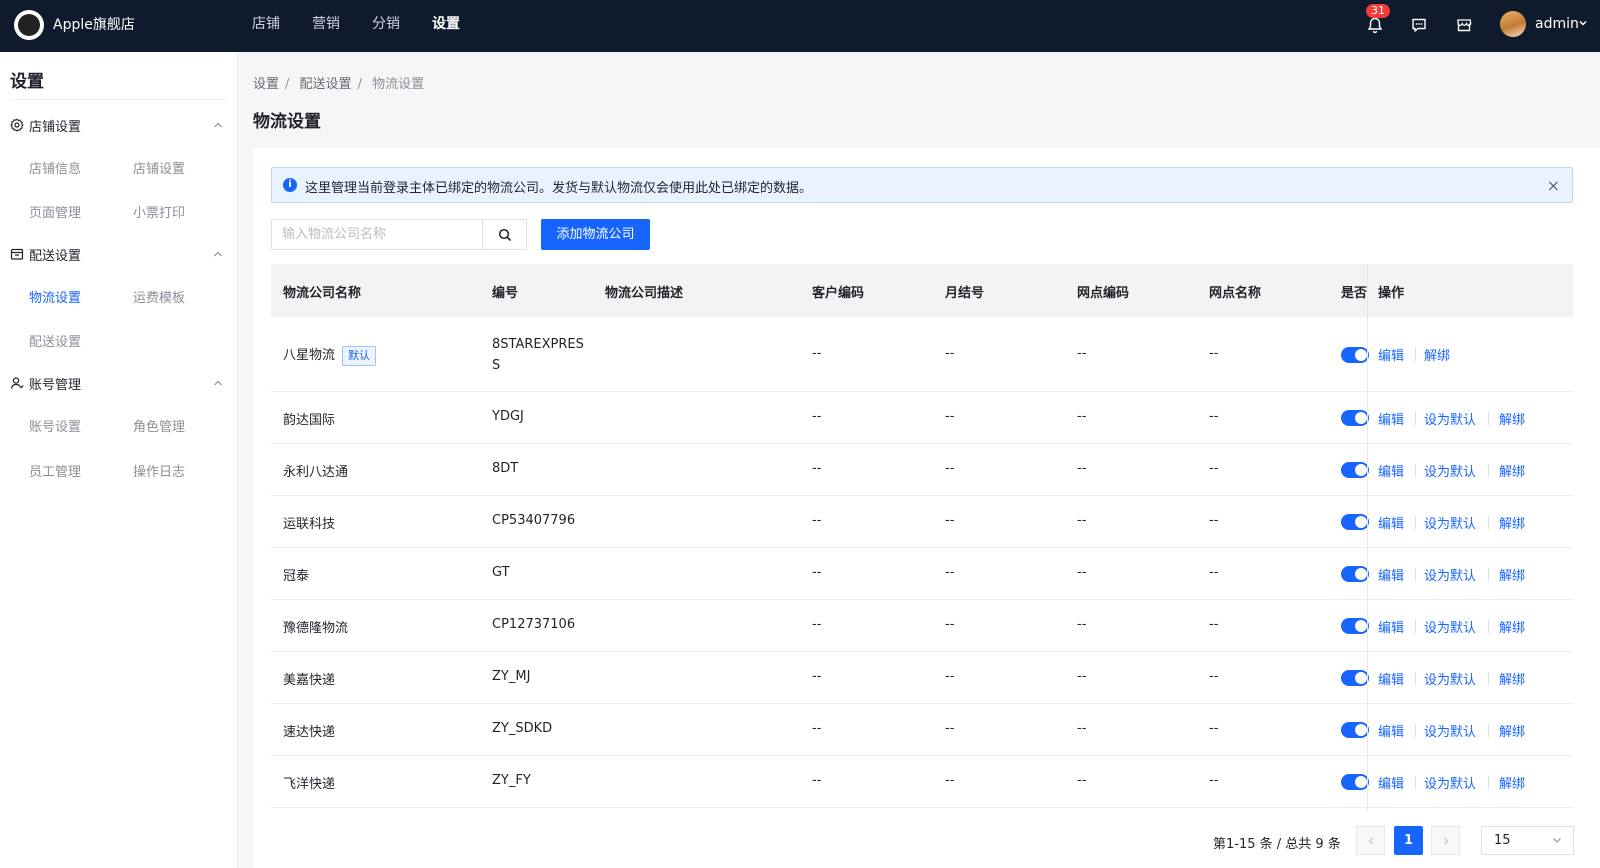 This screenshot has width=1600, height=868. I want to click on notification-badge: 31, so click(1378, 11).